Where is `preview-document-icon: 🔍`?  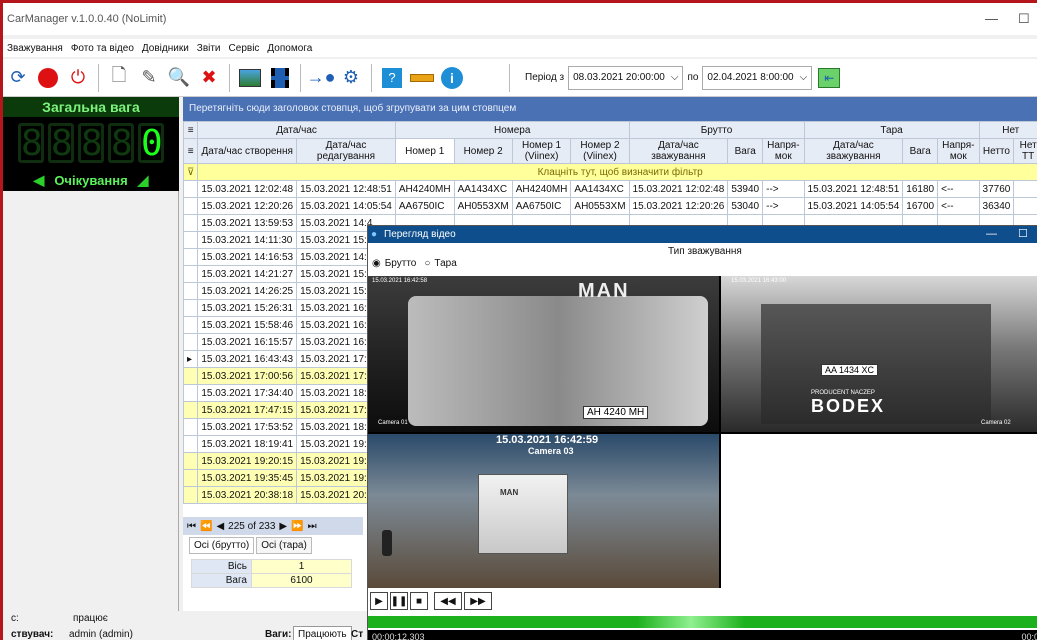 preview-document-icon: 🔍 is located at coordinates (179, 78).